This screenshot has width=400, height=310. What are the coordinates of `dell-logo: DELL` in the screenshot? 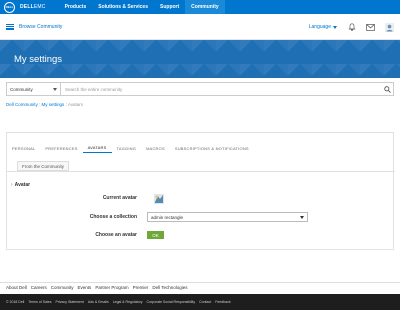 It's located at (9, 7).